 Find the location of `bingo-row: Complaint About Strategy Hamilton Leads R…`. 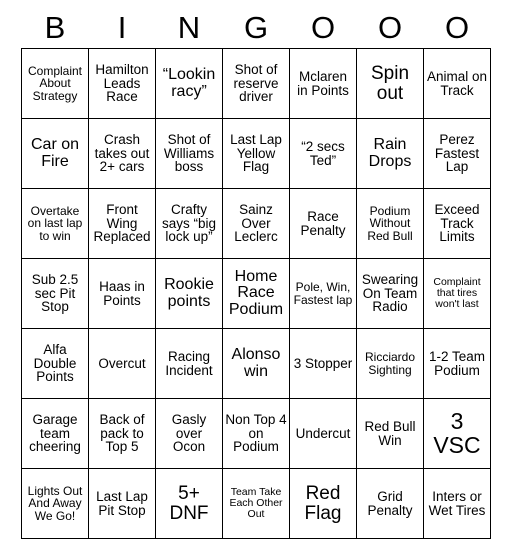

bingo-row: Complaint About Strategy Hamilton Leads R… is located at coordinates (256, 83).